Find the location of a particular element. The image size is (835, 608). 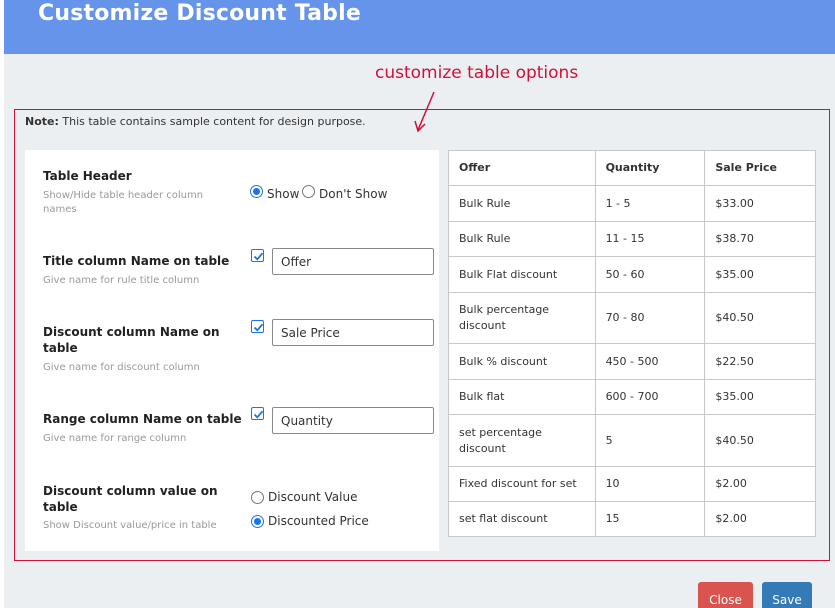

table-row: Bulk Rule 11 - 15 $38.70 is located at coordinates (632, 239).